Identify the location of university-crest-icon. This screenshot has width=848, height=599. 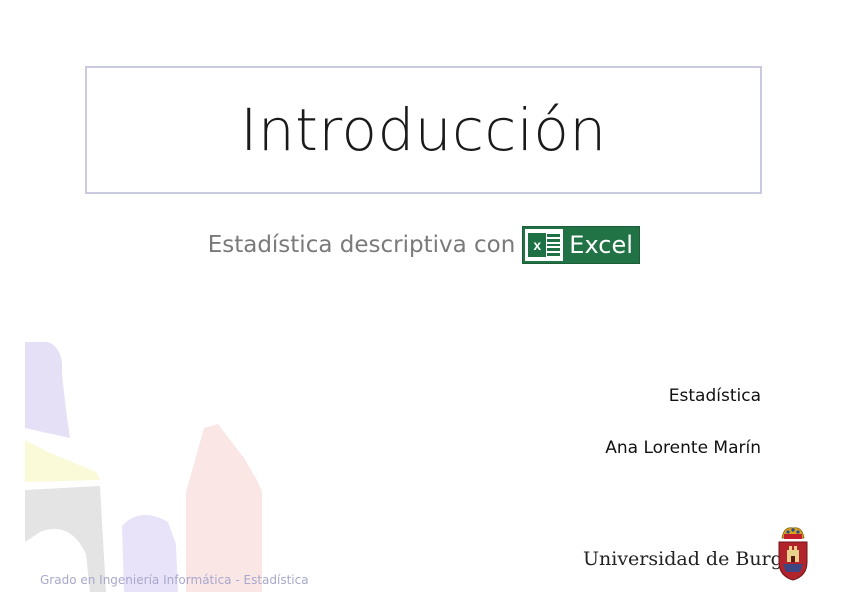
(793, 554).